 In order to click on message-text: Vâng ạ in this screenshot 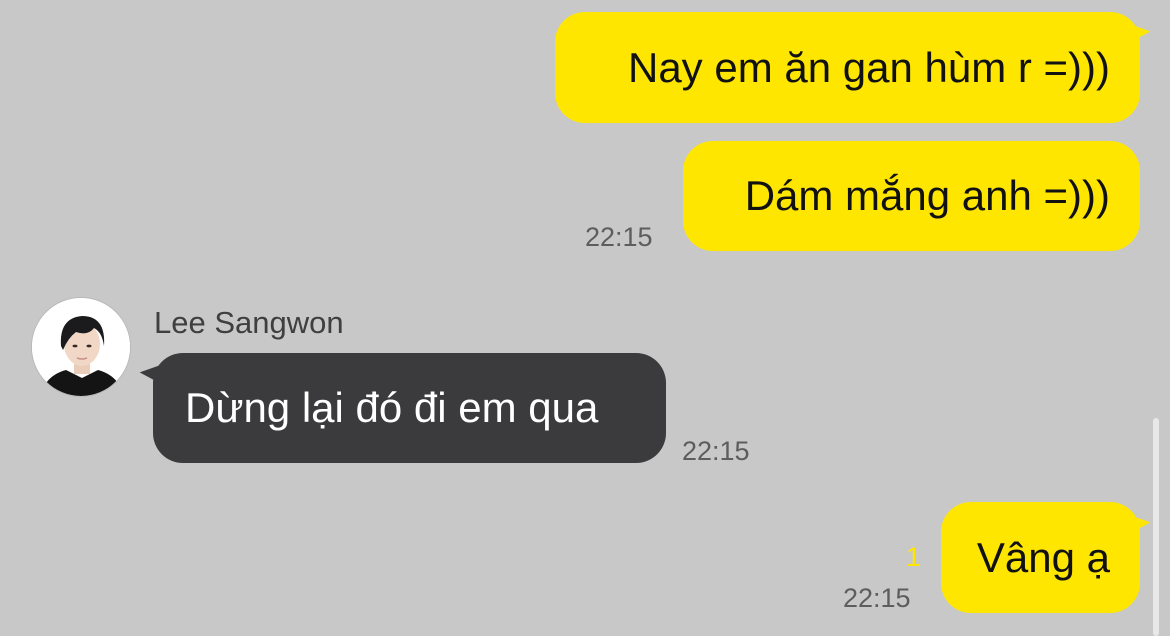, I will do `click(1043, 557)`.